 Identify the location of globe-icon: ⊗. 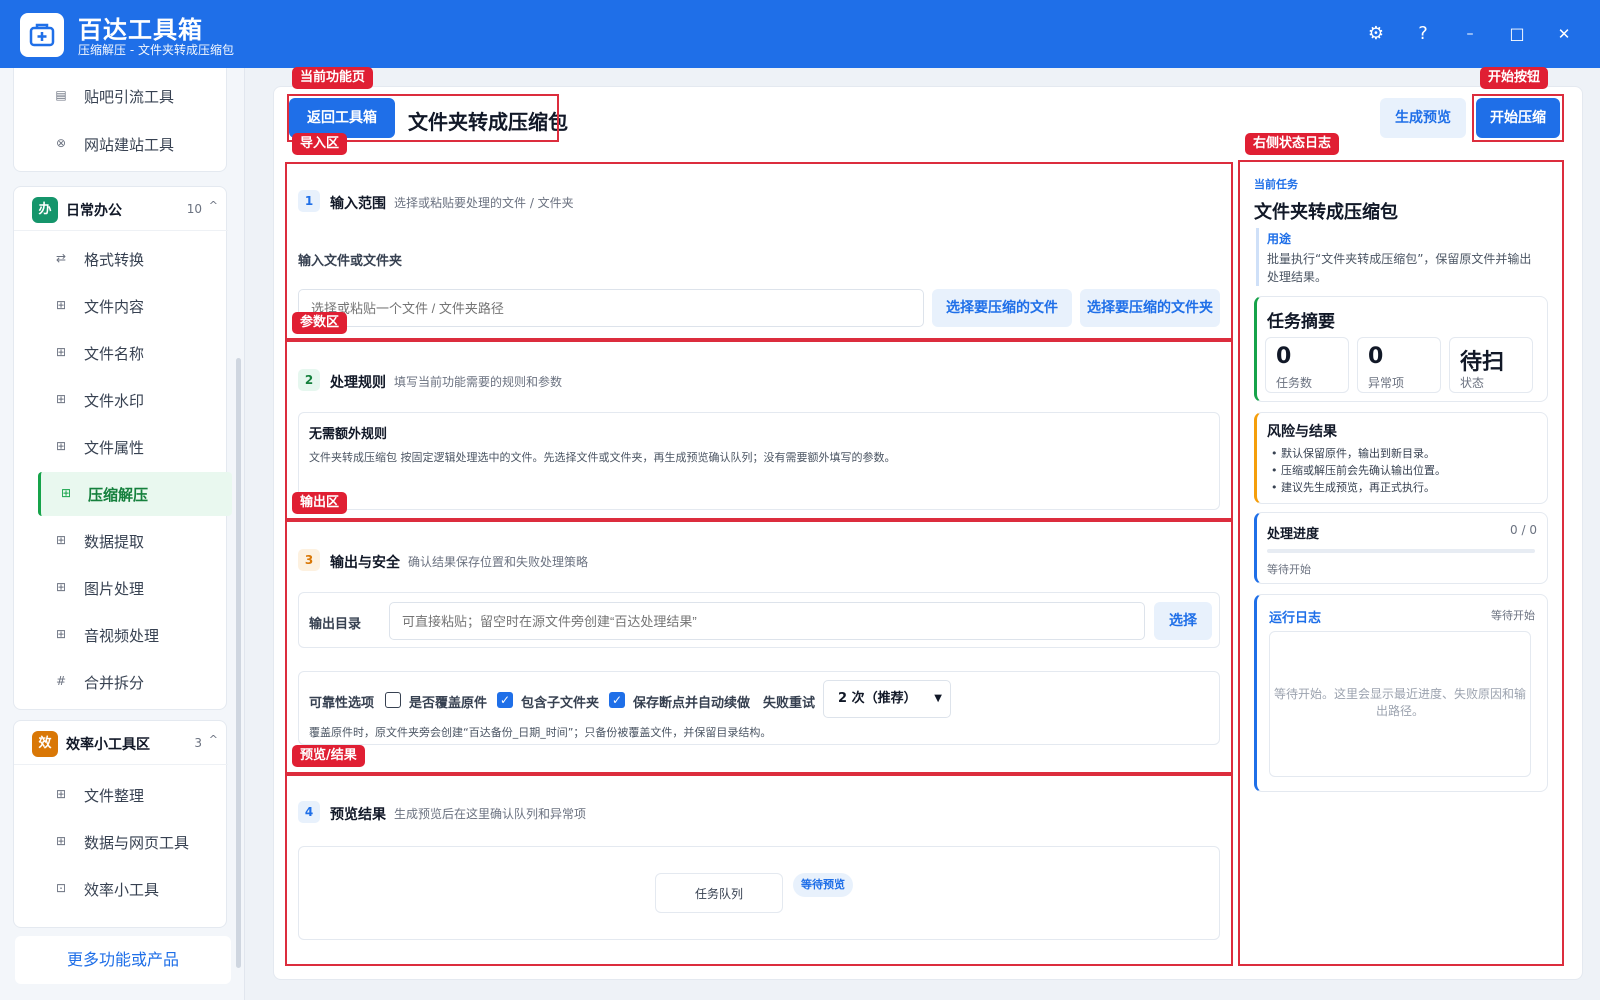
(61, 143).